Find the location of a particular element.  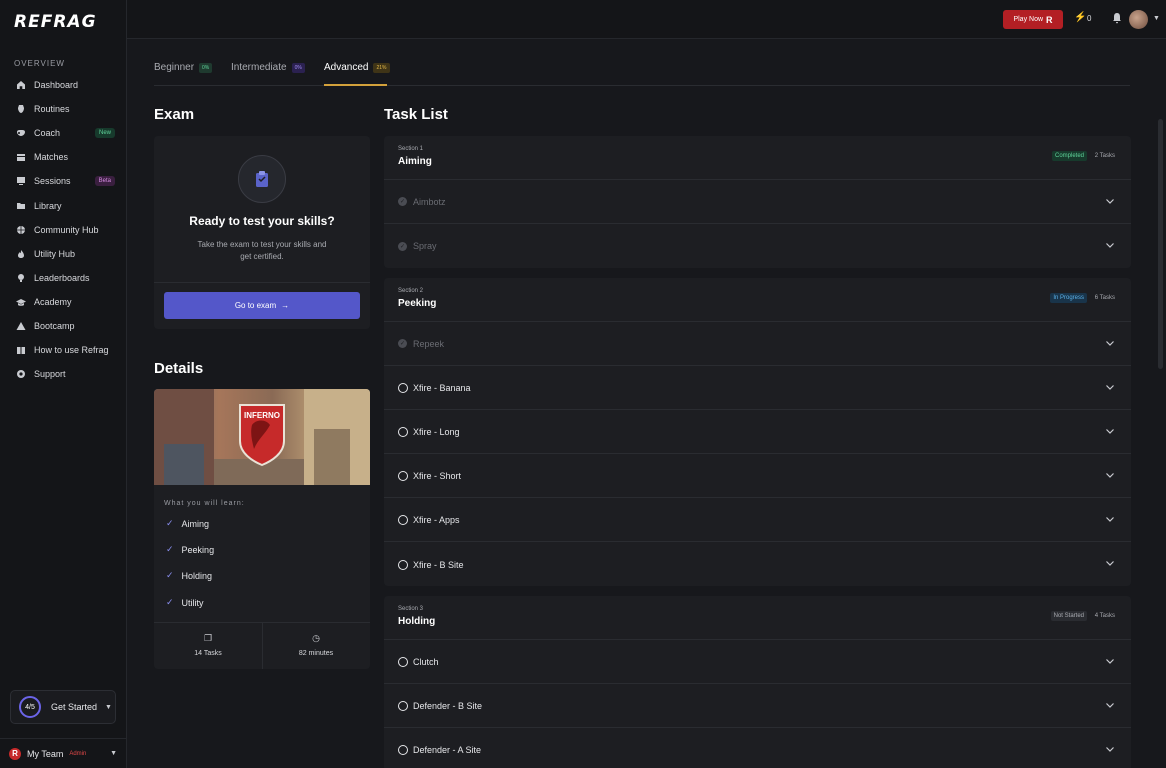

routines-icon is located at coordinates (21, 109).